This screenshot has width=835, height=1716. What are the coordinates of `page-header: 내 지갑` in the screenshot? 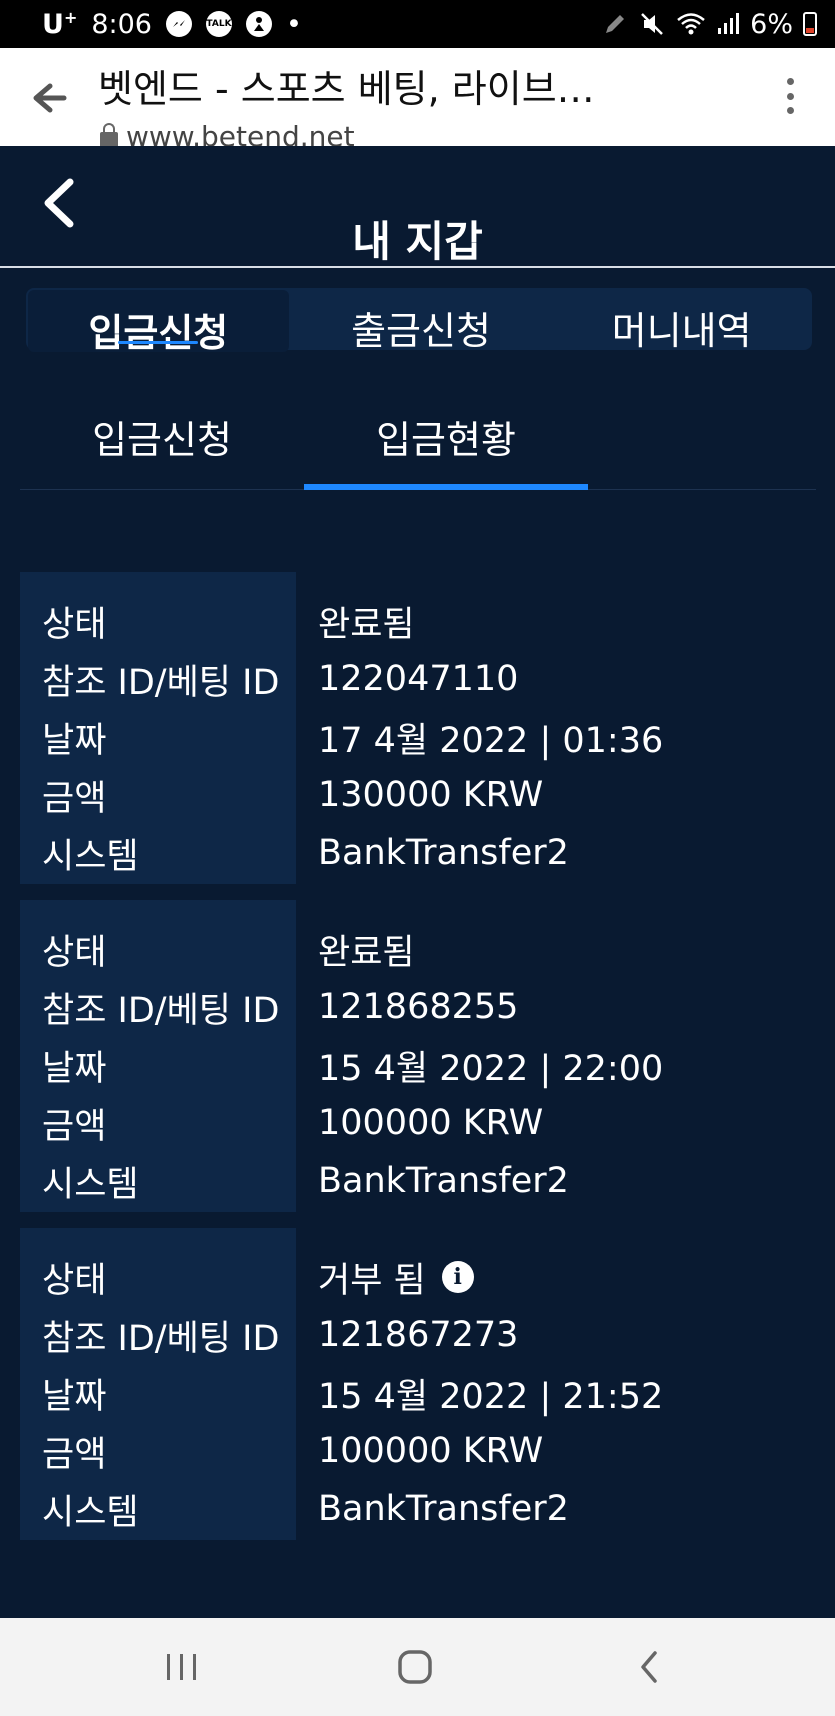 It's located at (417, 207).